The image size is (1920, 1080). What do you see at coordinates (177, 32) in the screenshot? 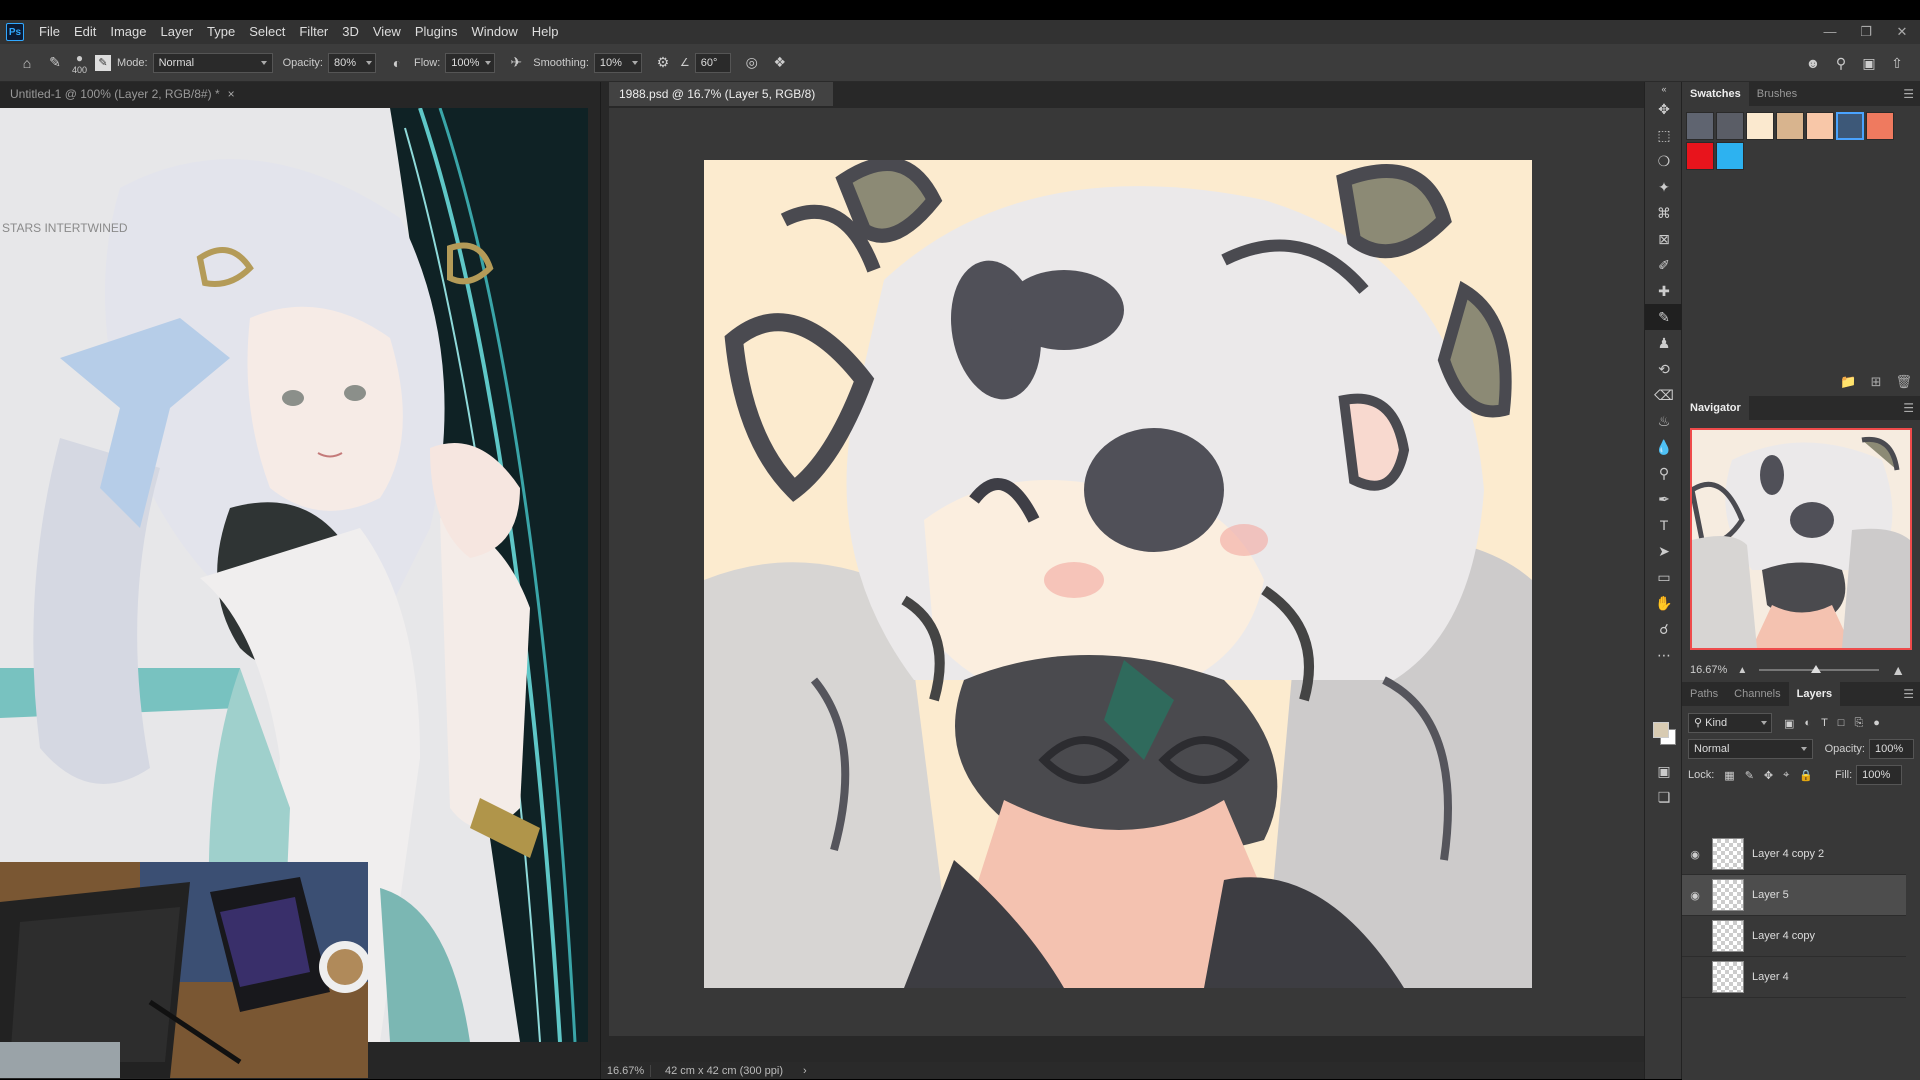
I see `menu-layer: Layer` at bounding box center [177, 32].